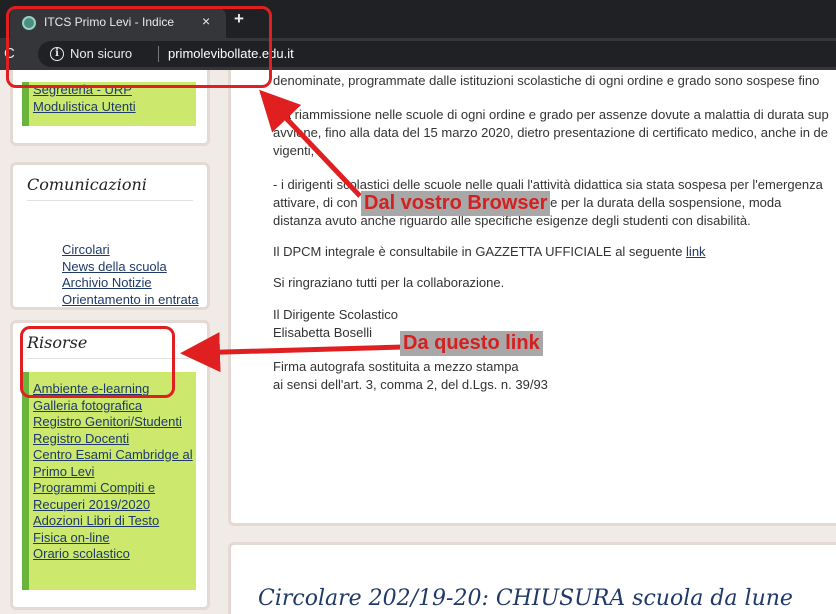 The height and width of the screenshot is (614, 836). What do you see at coordinates (292, 352) in the screenshot?
I see `arrow-to-link` at bounding box center [292, 352].